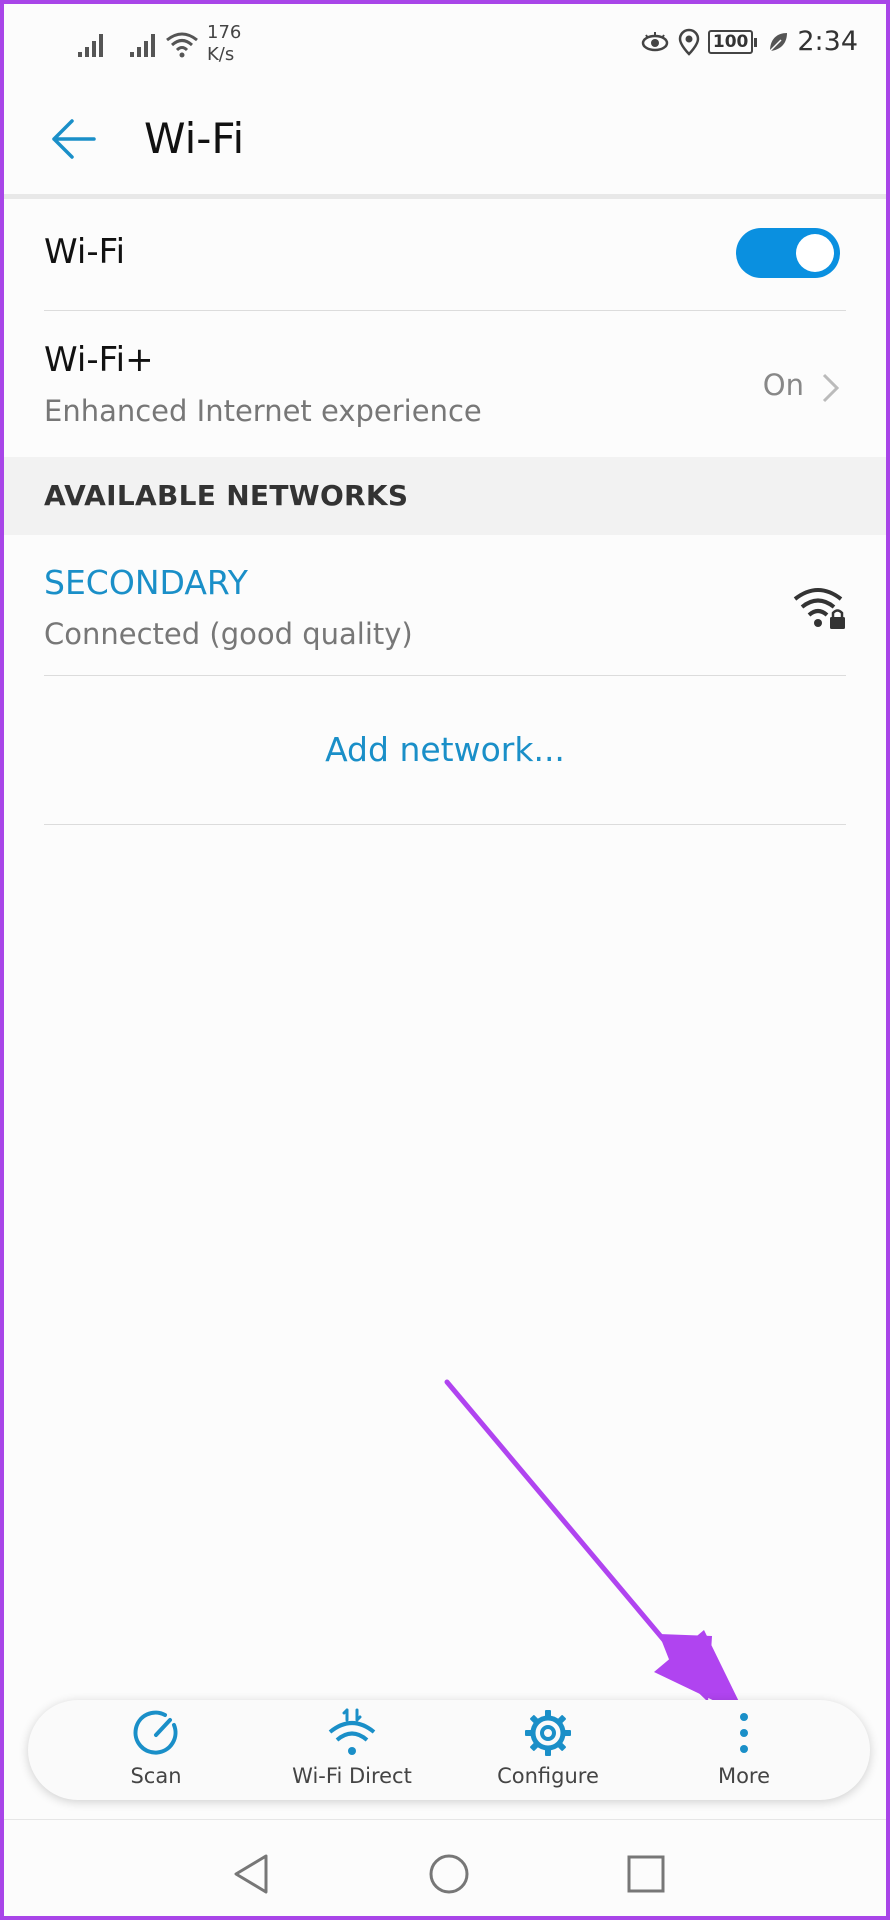  What do you see at coordinates (352, 1776) in the screenshot?
I see `wifi-direct-label: Wi-Fi Direct` at bounding box center [352, 1776].